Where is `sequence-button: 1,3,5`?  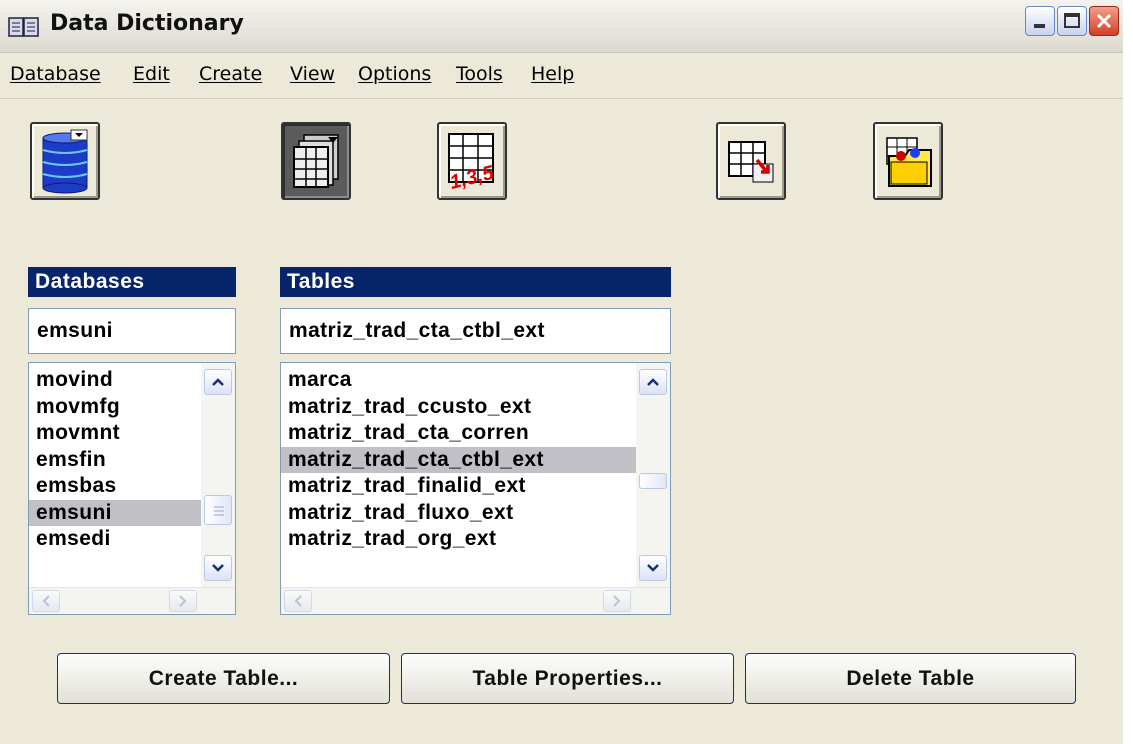
sequence-button: 1,3,5 is located at coordinates (472, 161).